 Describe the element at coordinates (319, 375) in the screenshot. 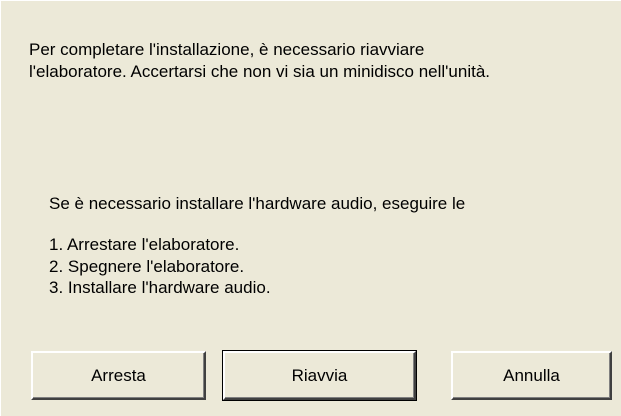

I see `restart-button: Riavvia` at that location.